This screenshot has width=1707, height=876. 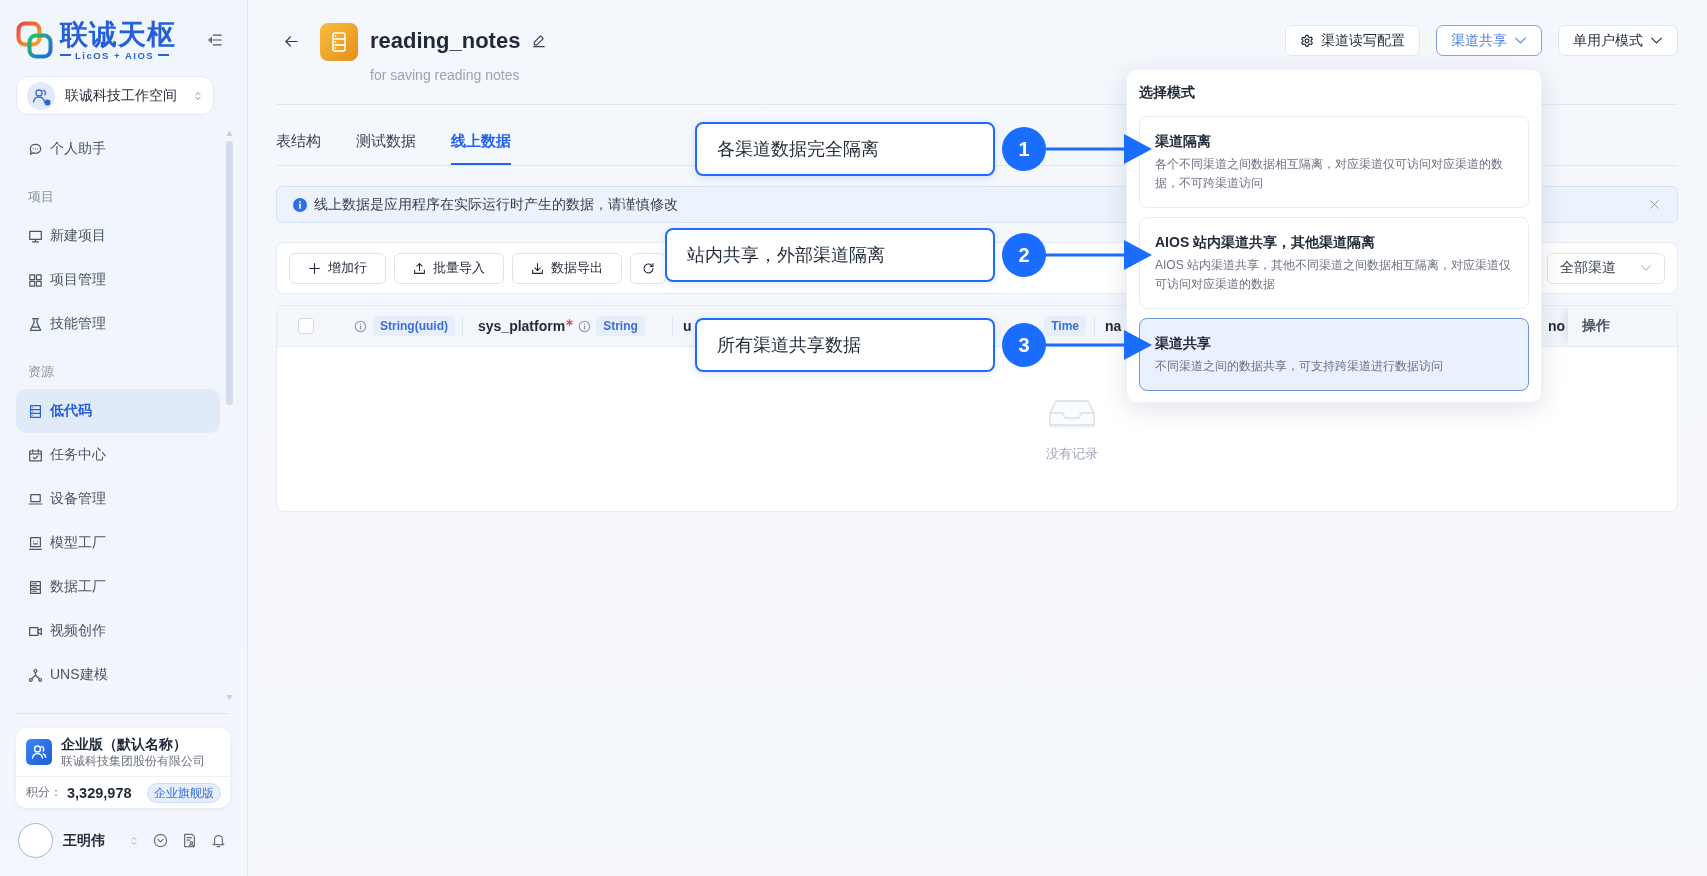 What do you see at coordinates (35, 236) in the screenshot?
I see `monitor-icon` at bounding box center [35, 236].